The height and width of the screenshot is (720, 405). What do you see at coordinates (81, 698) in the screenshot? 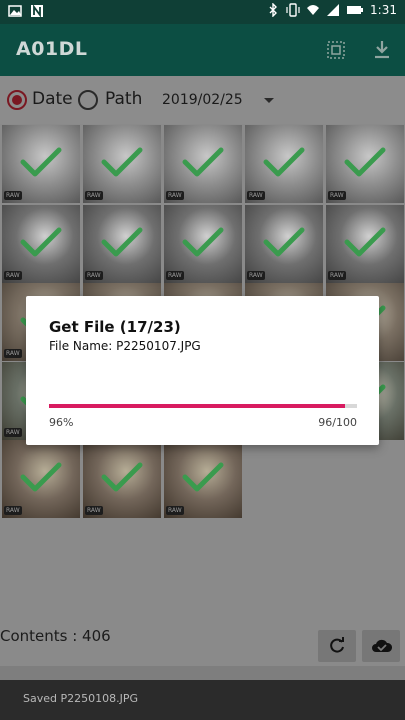
I see `toast-text: Saved P2250108.JPG` at bounding box center [81, 698].